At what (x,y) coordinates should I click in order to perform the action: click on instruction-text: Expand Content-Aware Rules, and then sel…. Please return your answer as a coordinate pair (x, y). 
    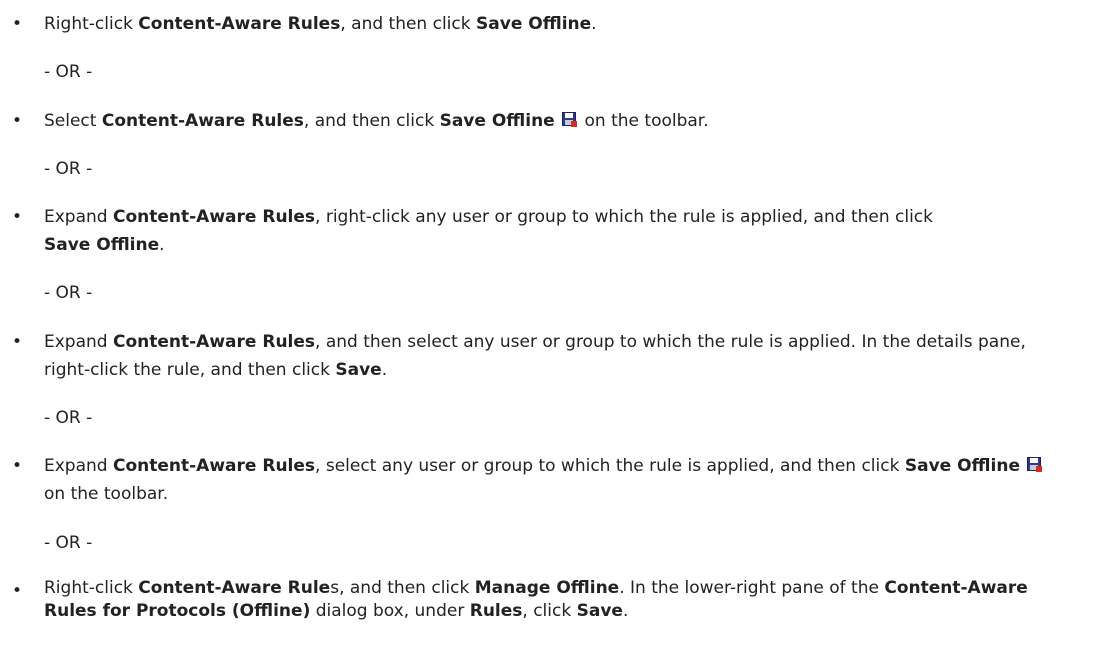
    Looking at the image, I should click on (535, 356).